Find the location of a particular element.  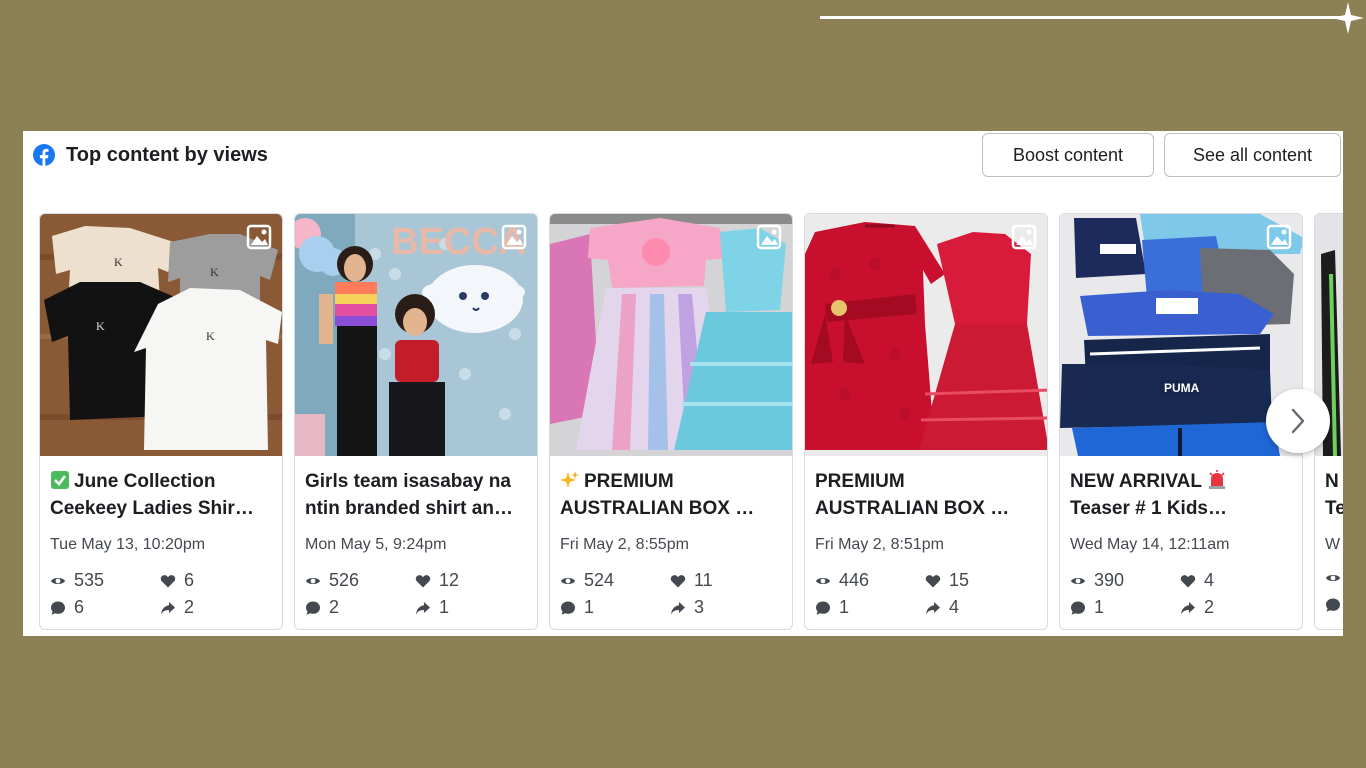

reactions-stat: 11 is located at coordinates (691, 580).